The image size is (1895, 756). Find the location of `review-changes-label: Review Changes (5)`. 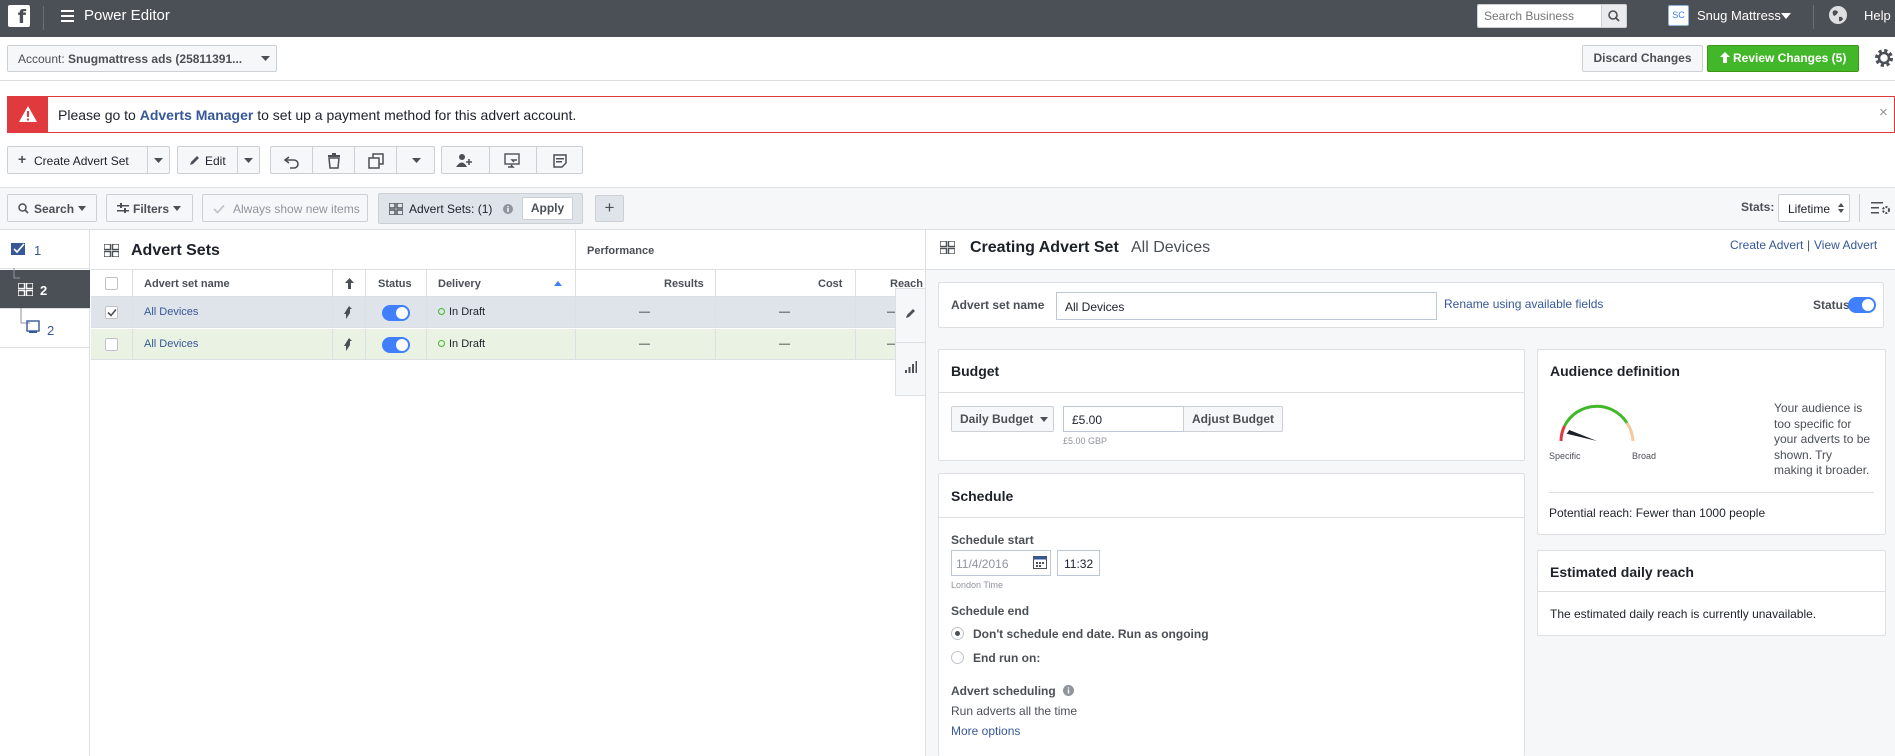

review-changes-label: Review Changes (5) is located at coordinates (1789, 58).